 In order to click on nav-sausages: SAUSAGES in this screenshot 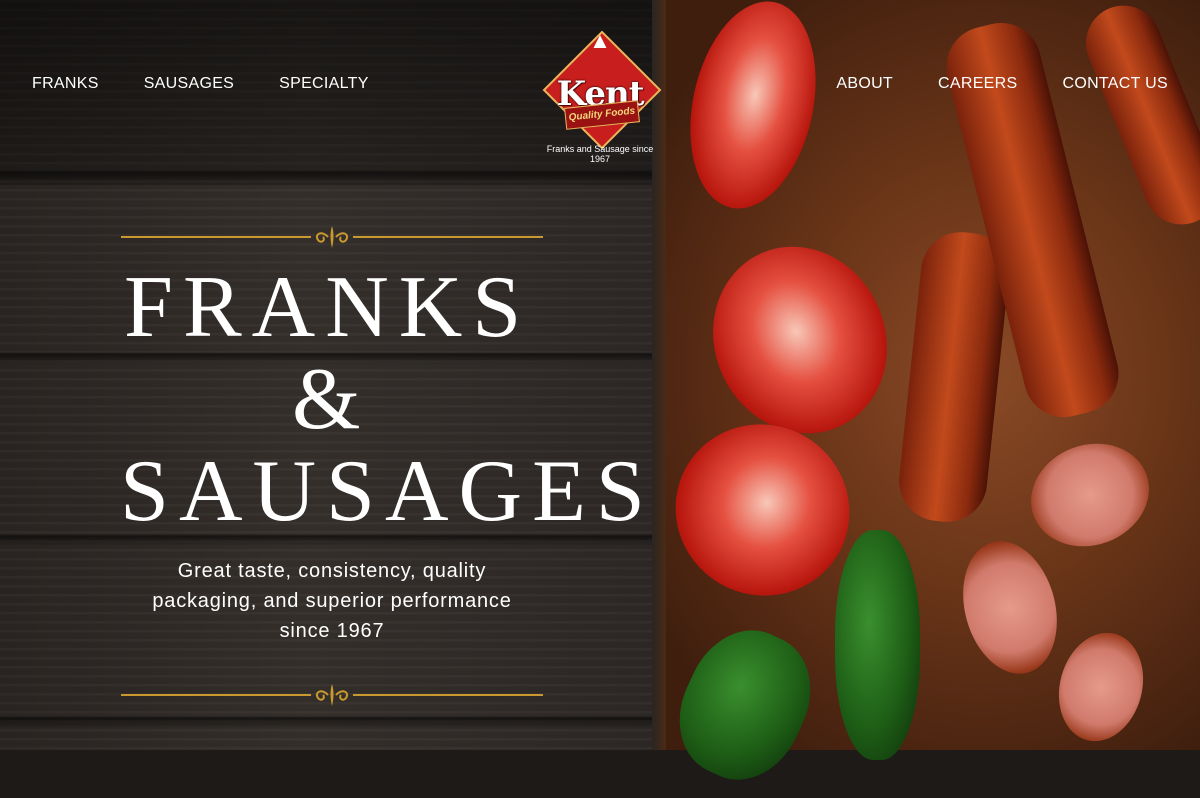, I will do `click(189, 84)`.